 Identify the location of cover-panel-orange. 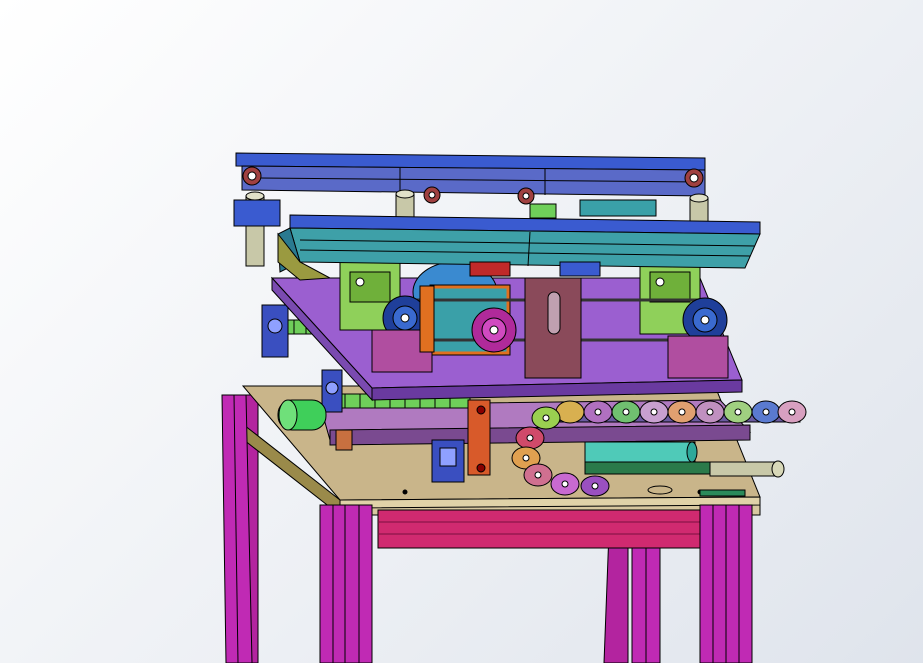
(427, 319).